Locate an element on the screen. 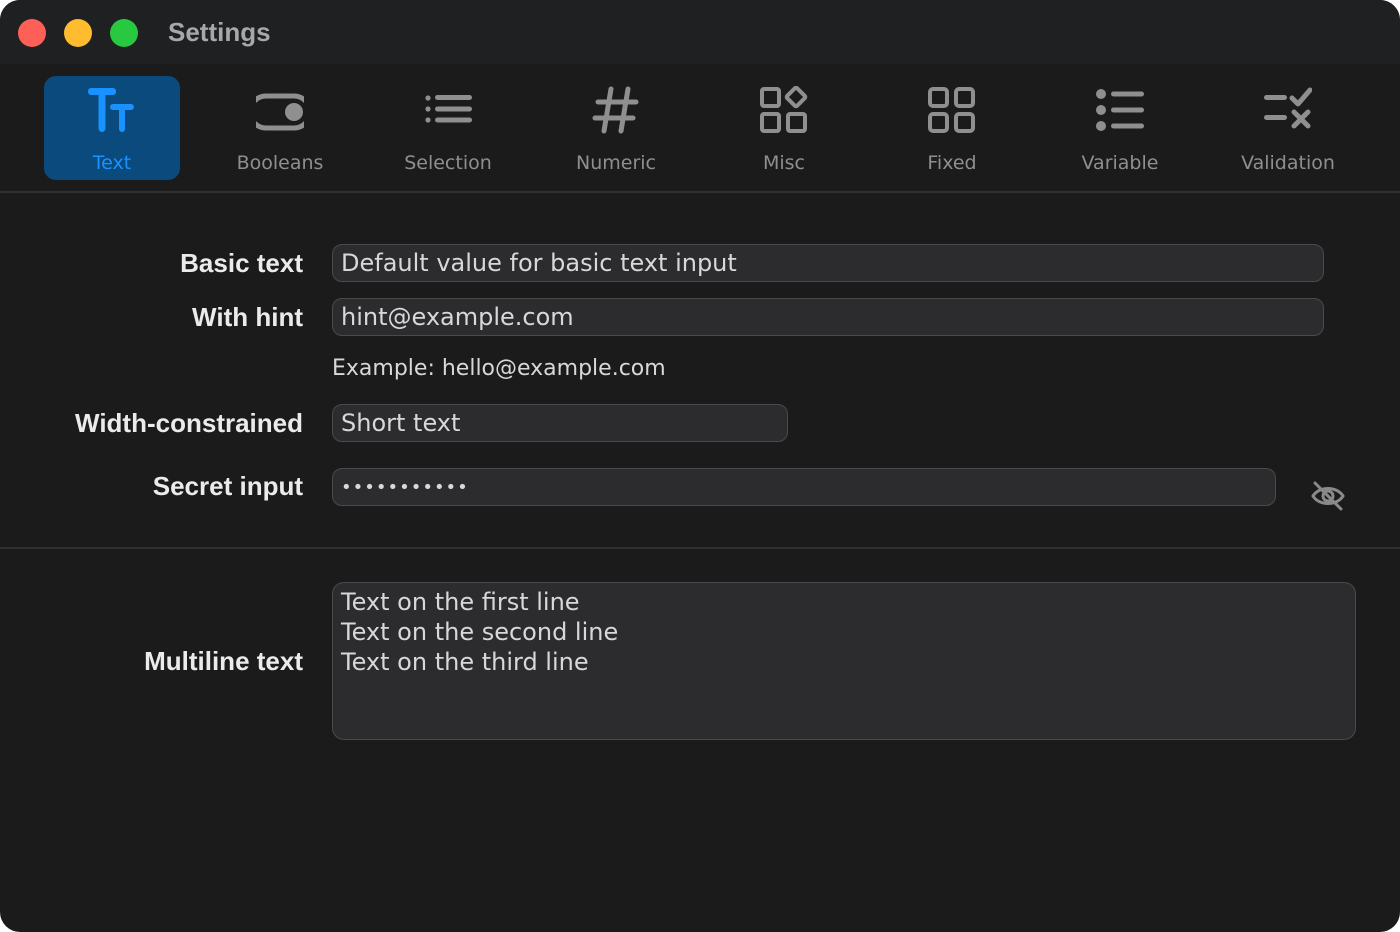 This screenshot has width=1400, height=932. tab-validation: Validation is located at coordinates (1288, 128).